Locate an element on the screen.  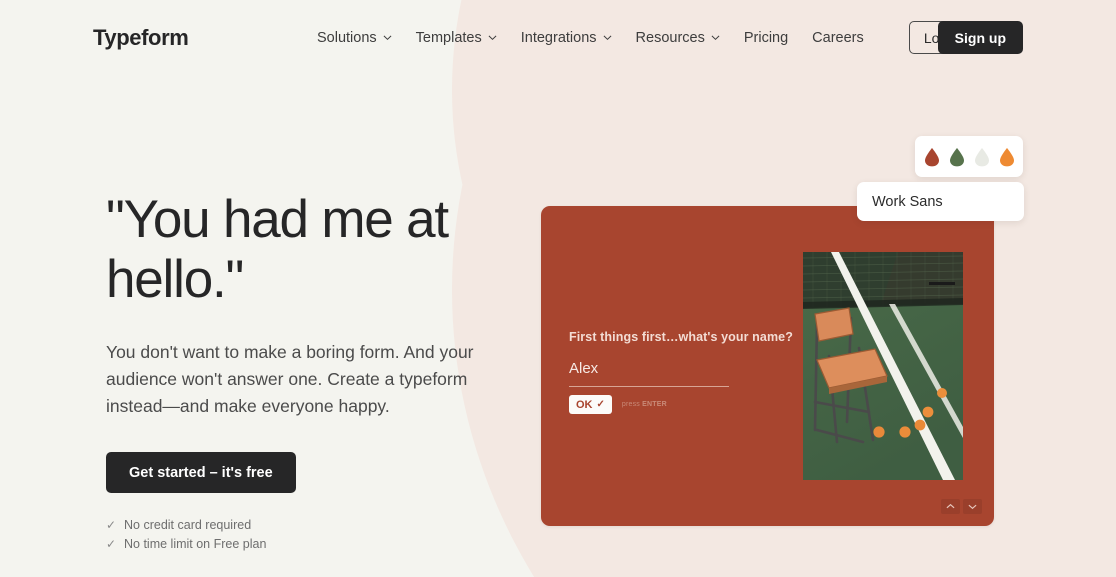
nav-label-integrations: Integrations is located at coordinates (558, 38).